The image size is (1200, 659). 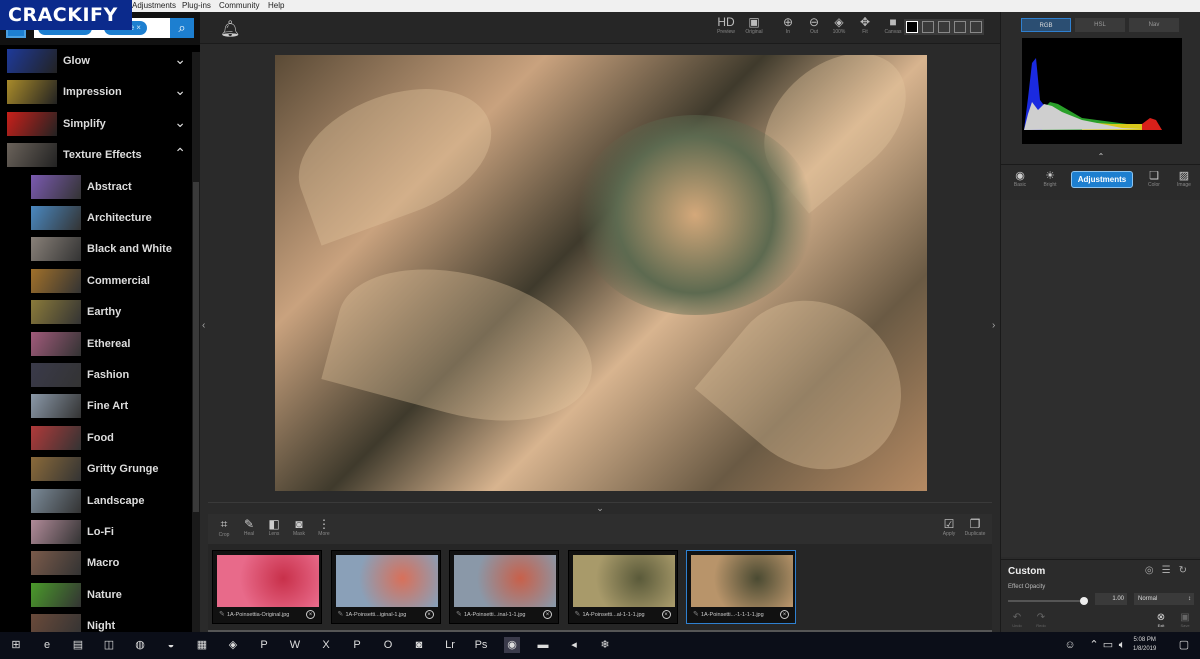 What do you see at coordinates (180, 153) in the screenshot?
I see `chevron-up-icon: ⌃` at bounding box center [180, 153].